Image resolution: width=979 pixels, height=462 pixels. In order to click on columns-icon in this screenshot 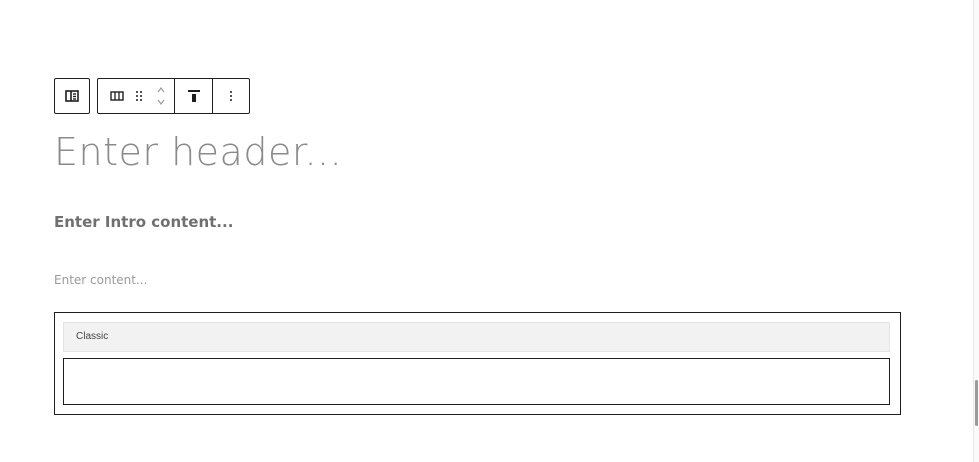, I will do `click(117, 96)`.